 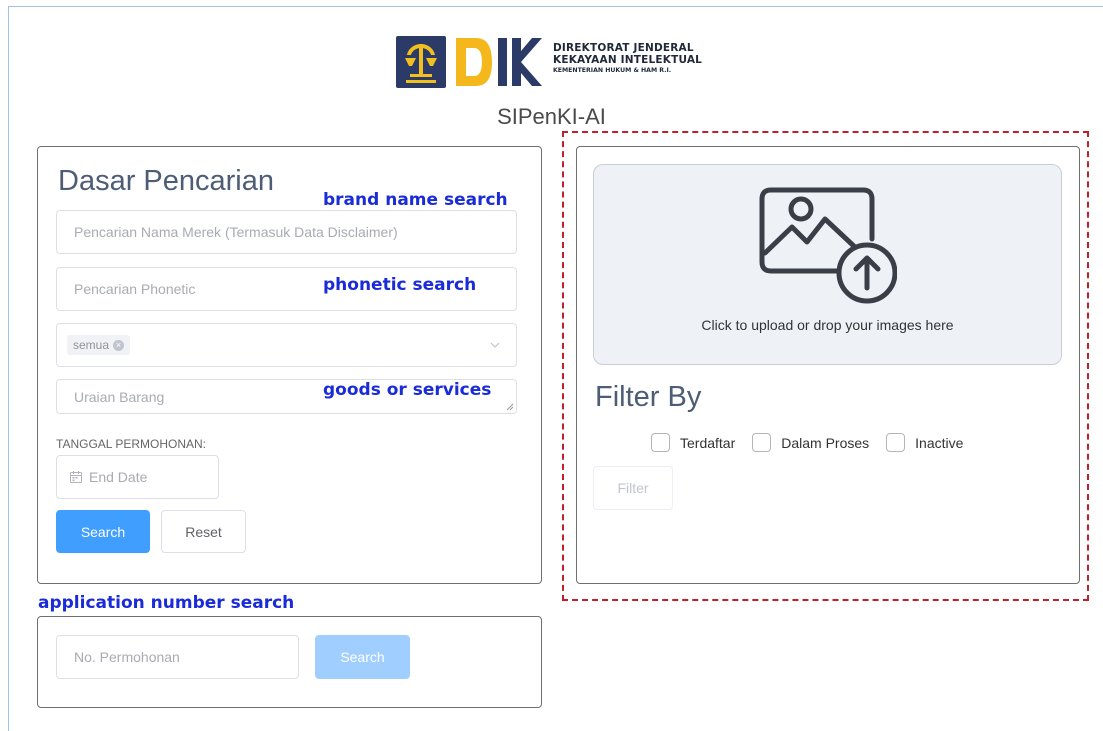 What do you see at coordinates (555, 6) in the screenshot?
I see `frame-border-top` at bounding box center [555, 6].